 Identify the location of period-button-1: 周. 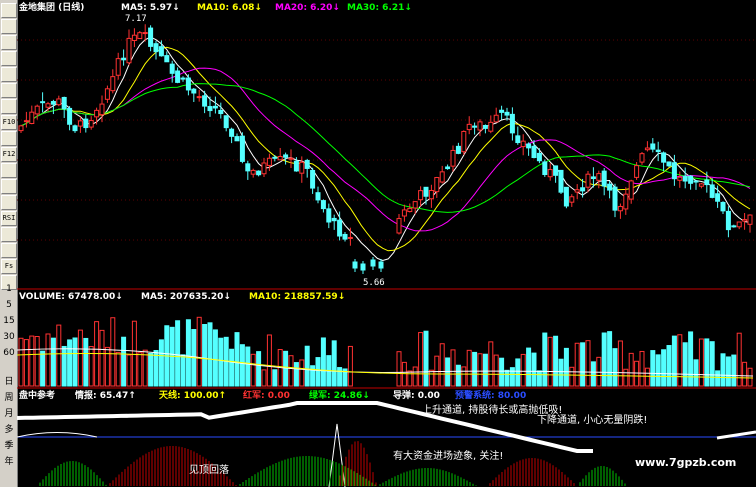
(9, 396).